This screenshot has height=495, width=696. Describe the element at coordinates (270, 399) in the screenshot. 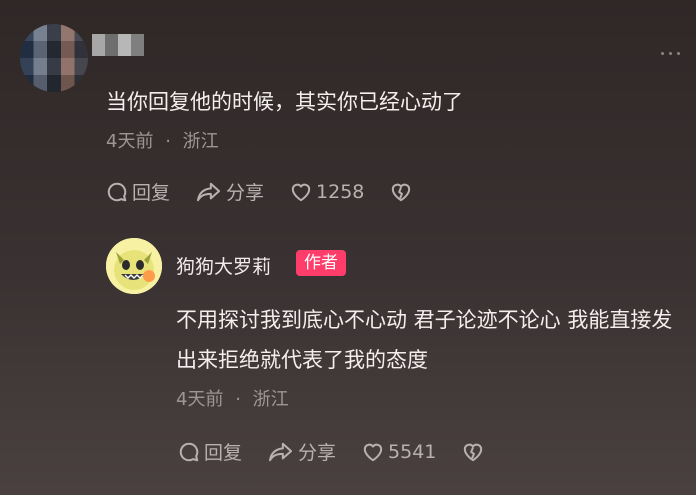

I see `reply-location: 浙江` at that location.